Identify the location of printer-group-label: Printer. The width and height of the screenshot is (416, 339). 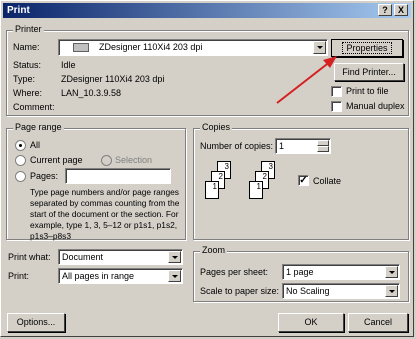
(28, 29).